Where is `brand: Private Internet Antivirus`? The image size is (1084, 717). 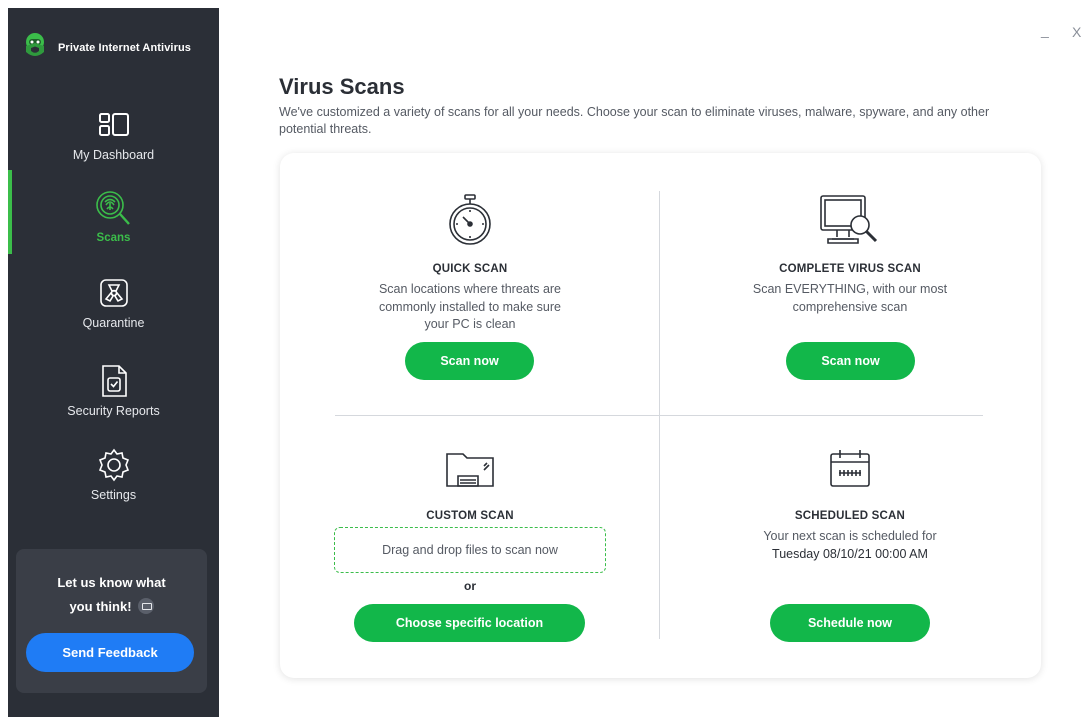 brand: Private Internet Antivirus is located at coordinates (105, 47).